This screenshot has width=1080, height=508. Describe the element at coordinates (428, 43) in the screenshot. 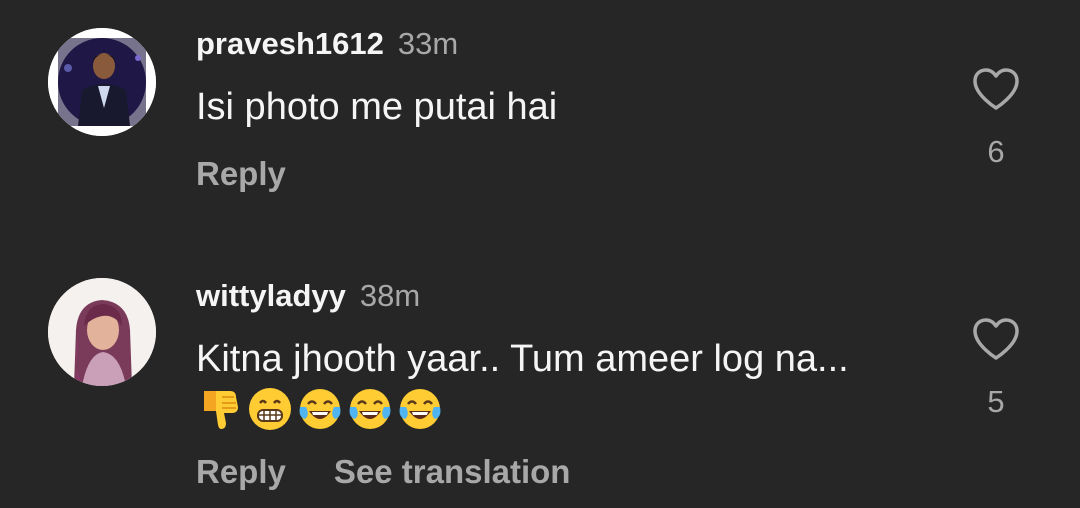

I see `timestamp: 33m` at that location.